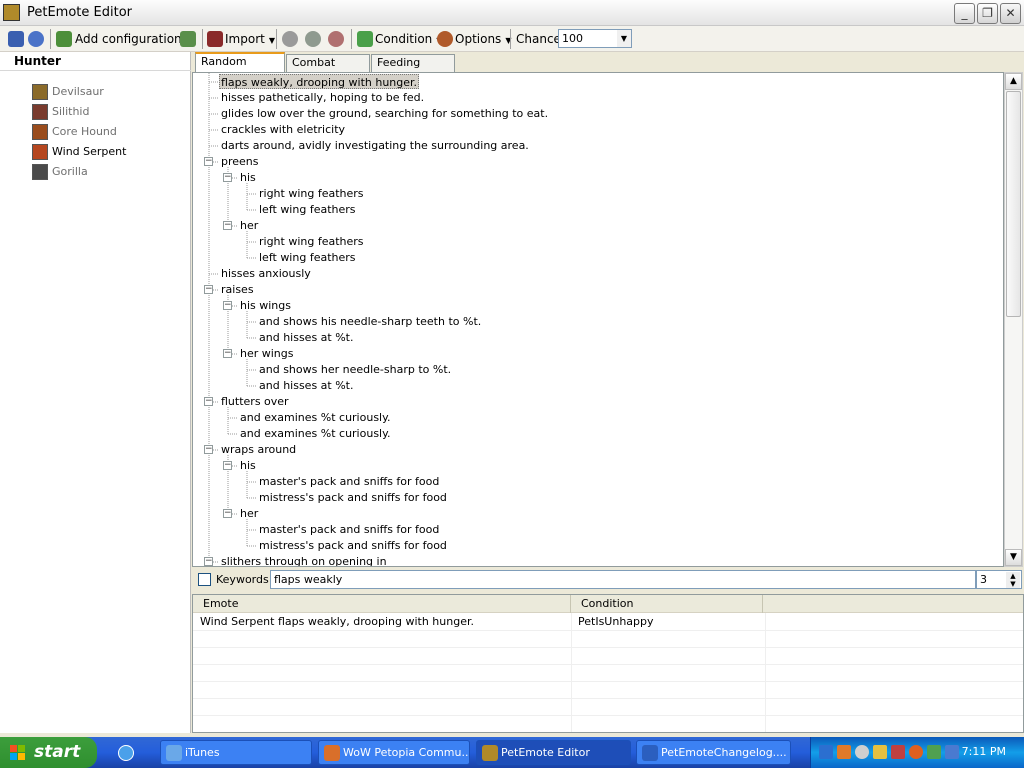 This screenshot has width=1024, height=768. Describe the element at coordinates (667, 604) in the screenshot. I see `column-header-condition: Condition` at that location.